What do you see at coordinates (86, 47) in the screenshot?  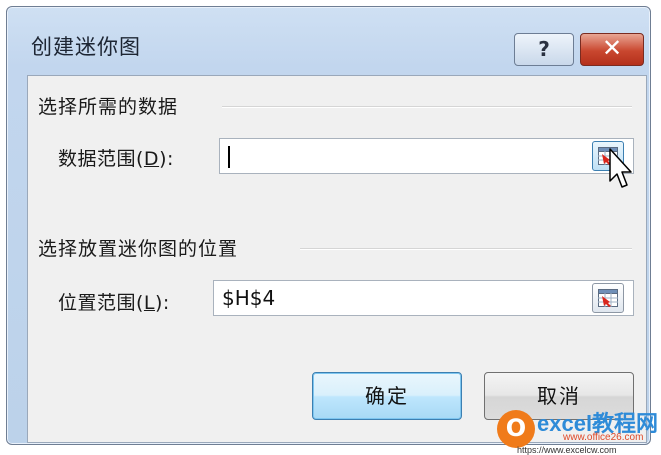 I see `dialog-title: 创建迷你图` at bounding box center [86, 47].